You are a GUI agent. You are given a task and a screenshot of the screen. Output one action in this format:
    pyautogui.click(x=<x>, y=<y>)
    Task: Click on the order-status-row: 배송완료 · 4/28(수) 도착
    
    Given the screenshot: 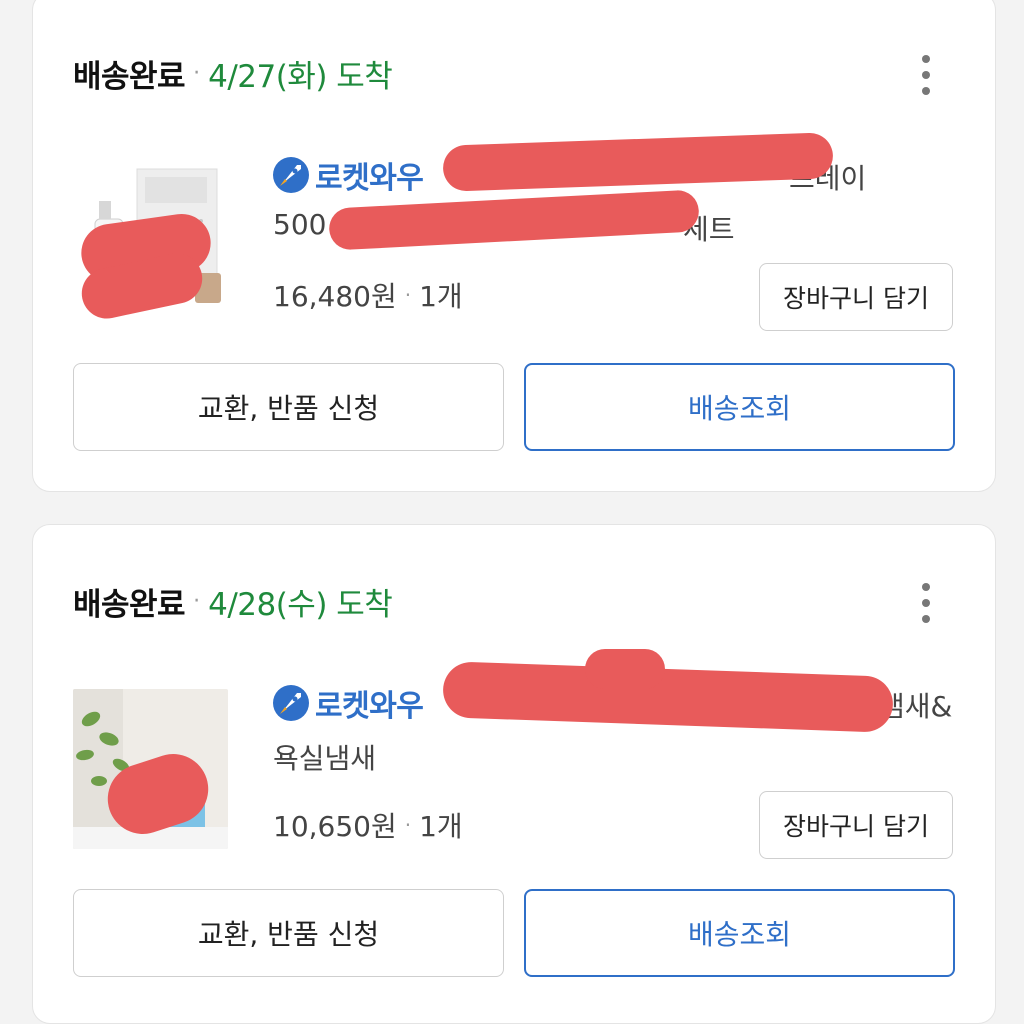 What is the action you would take?
    pyautogui.click(x=233, y=601)
    